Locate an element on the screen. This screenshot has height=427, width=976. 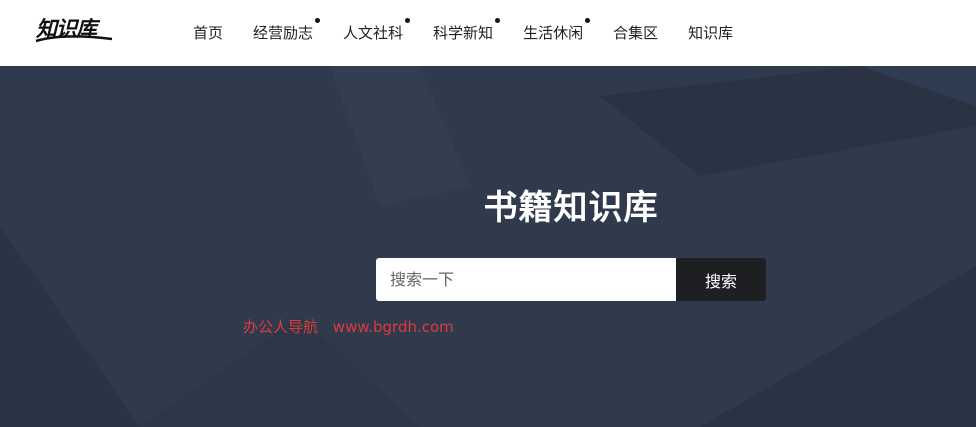
search-form: 搜索 is located at coordinates (571, 279).